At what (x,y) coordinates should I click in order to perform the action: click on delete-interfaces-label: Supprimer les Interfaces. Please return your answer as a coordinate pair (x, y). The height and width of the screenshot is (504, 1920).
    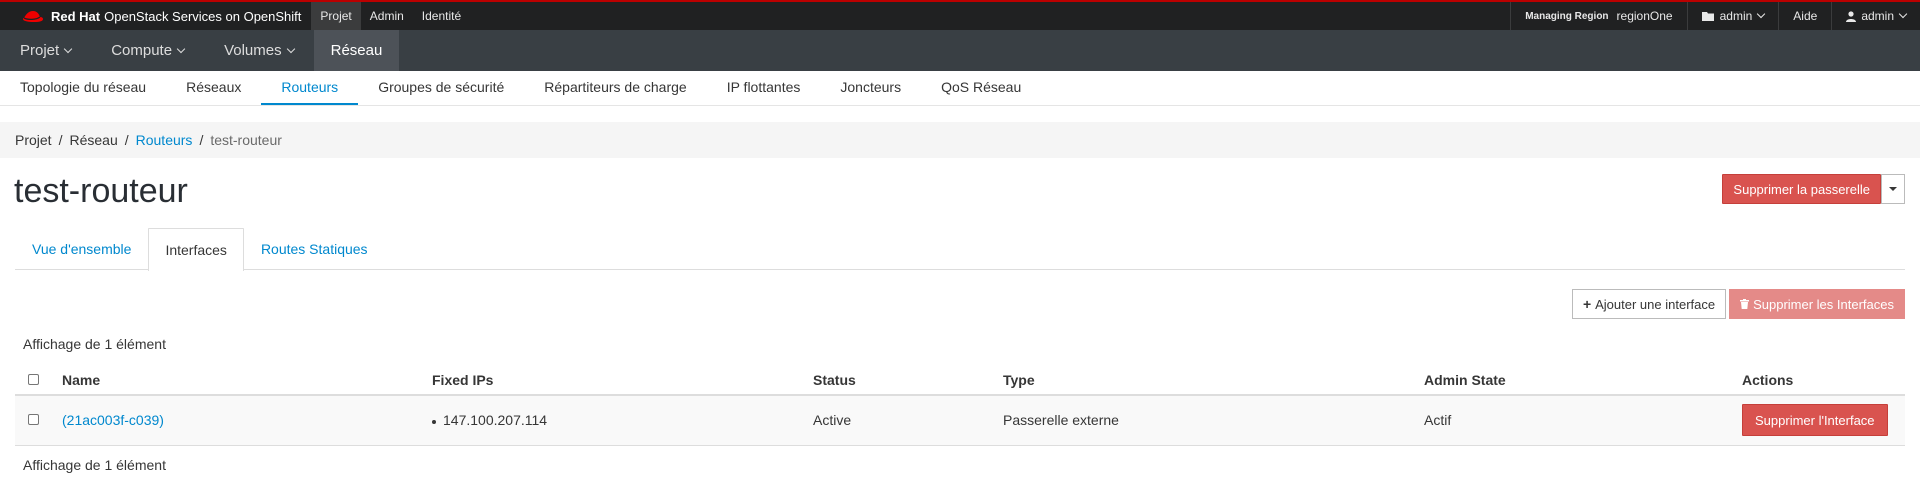
    Looking at the image, I should click on (1823, 304).